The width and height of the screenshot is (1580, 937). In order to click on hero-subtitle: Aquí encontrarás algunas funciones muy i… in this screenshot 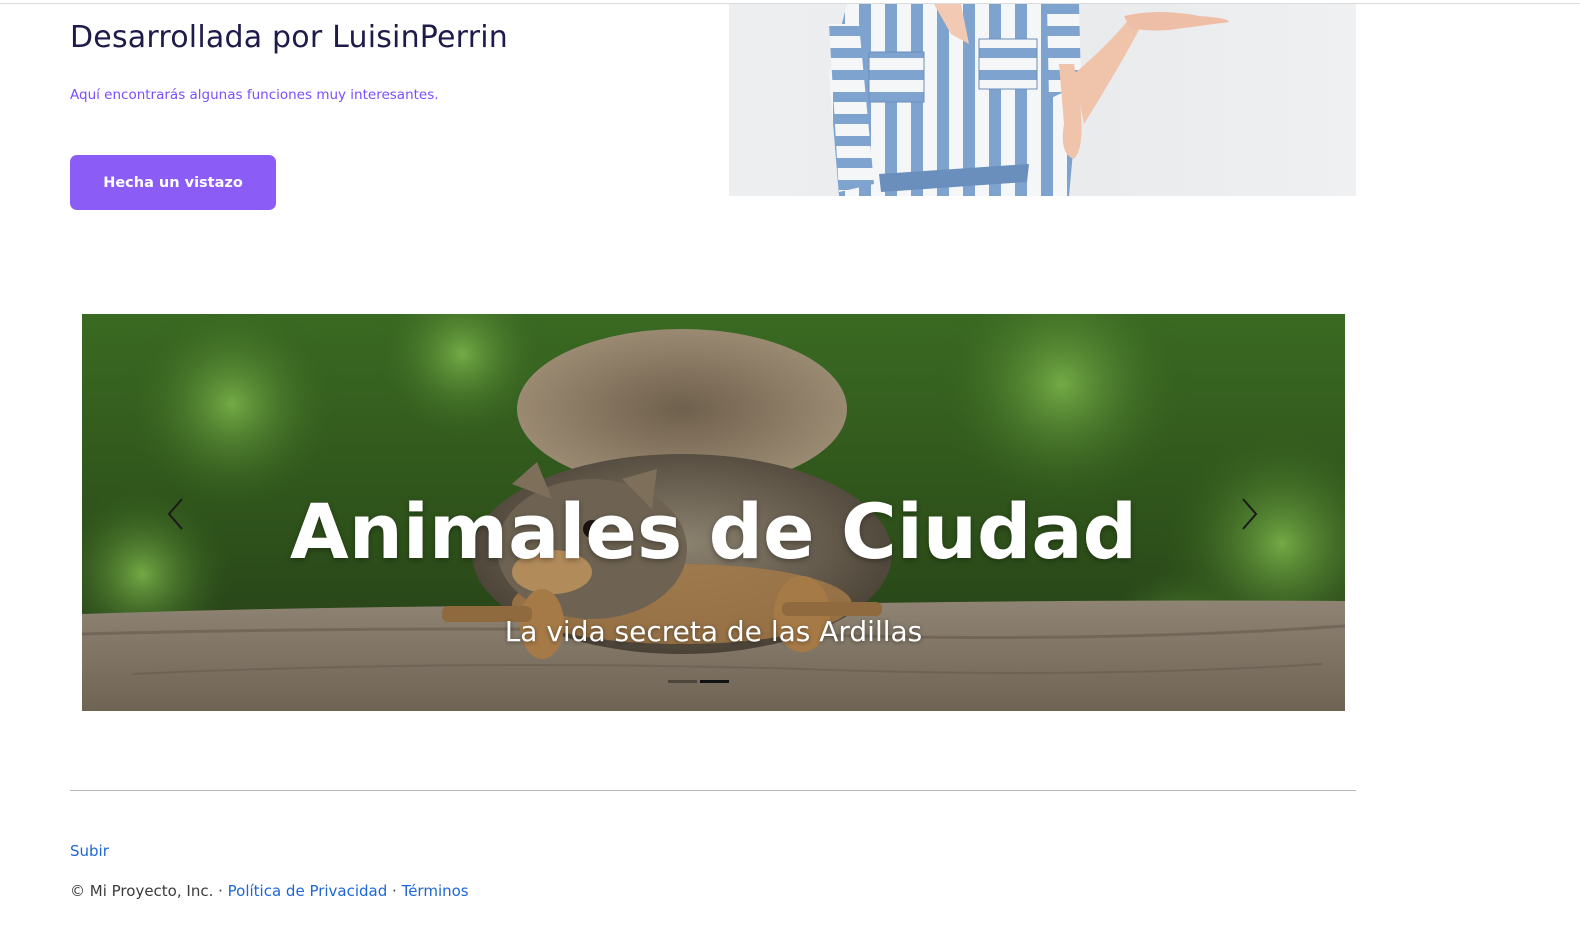, I will do `click(254, 95)`.